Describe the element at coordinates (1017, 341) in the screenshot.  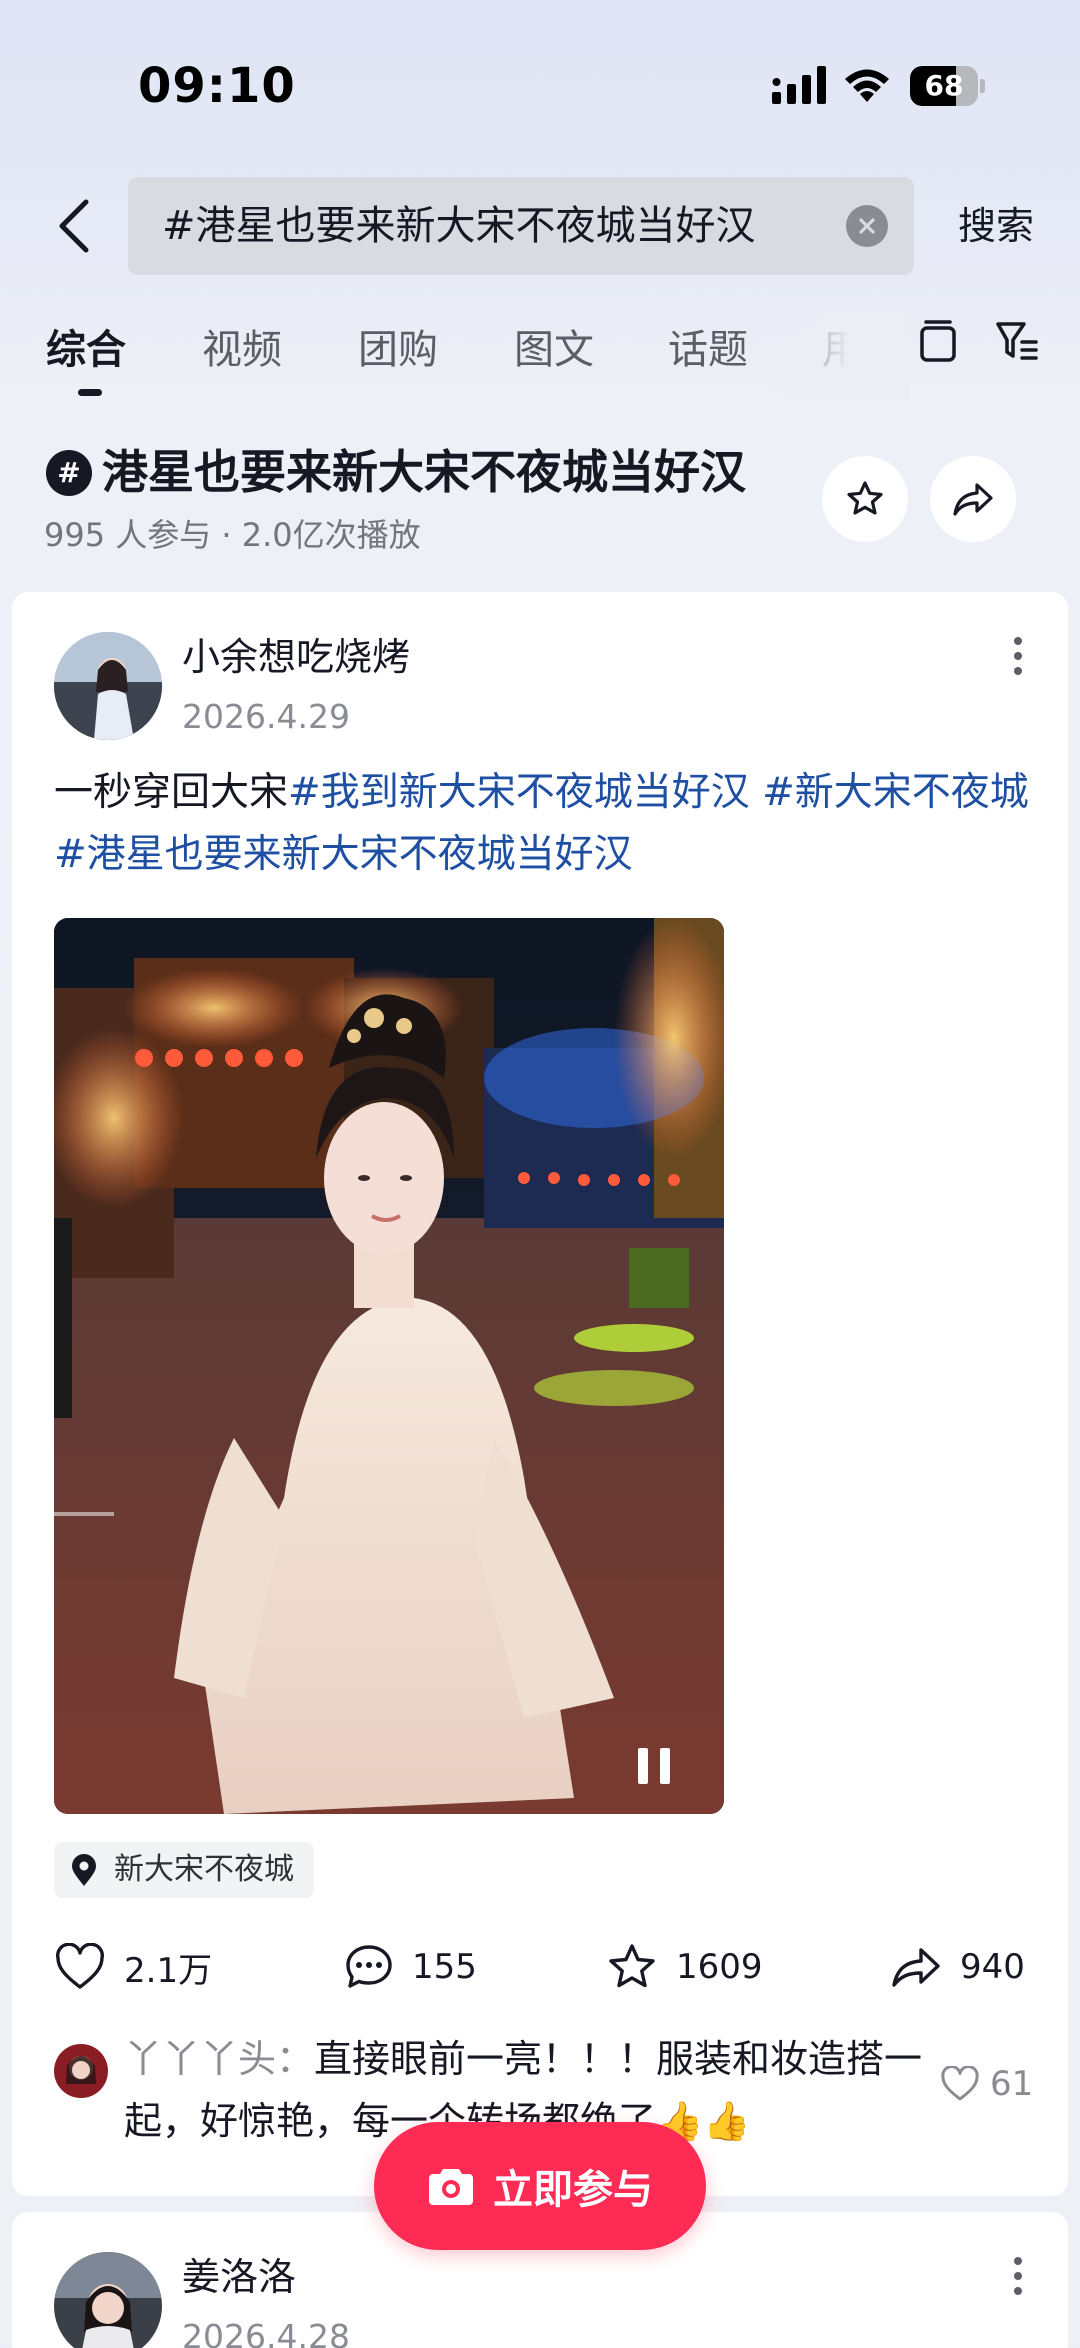
I see `filter-icon` at that location.